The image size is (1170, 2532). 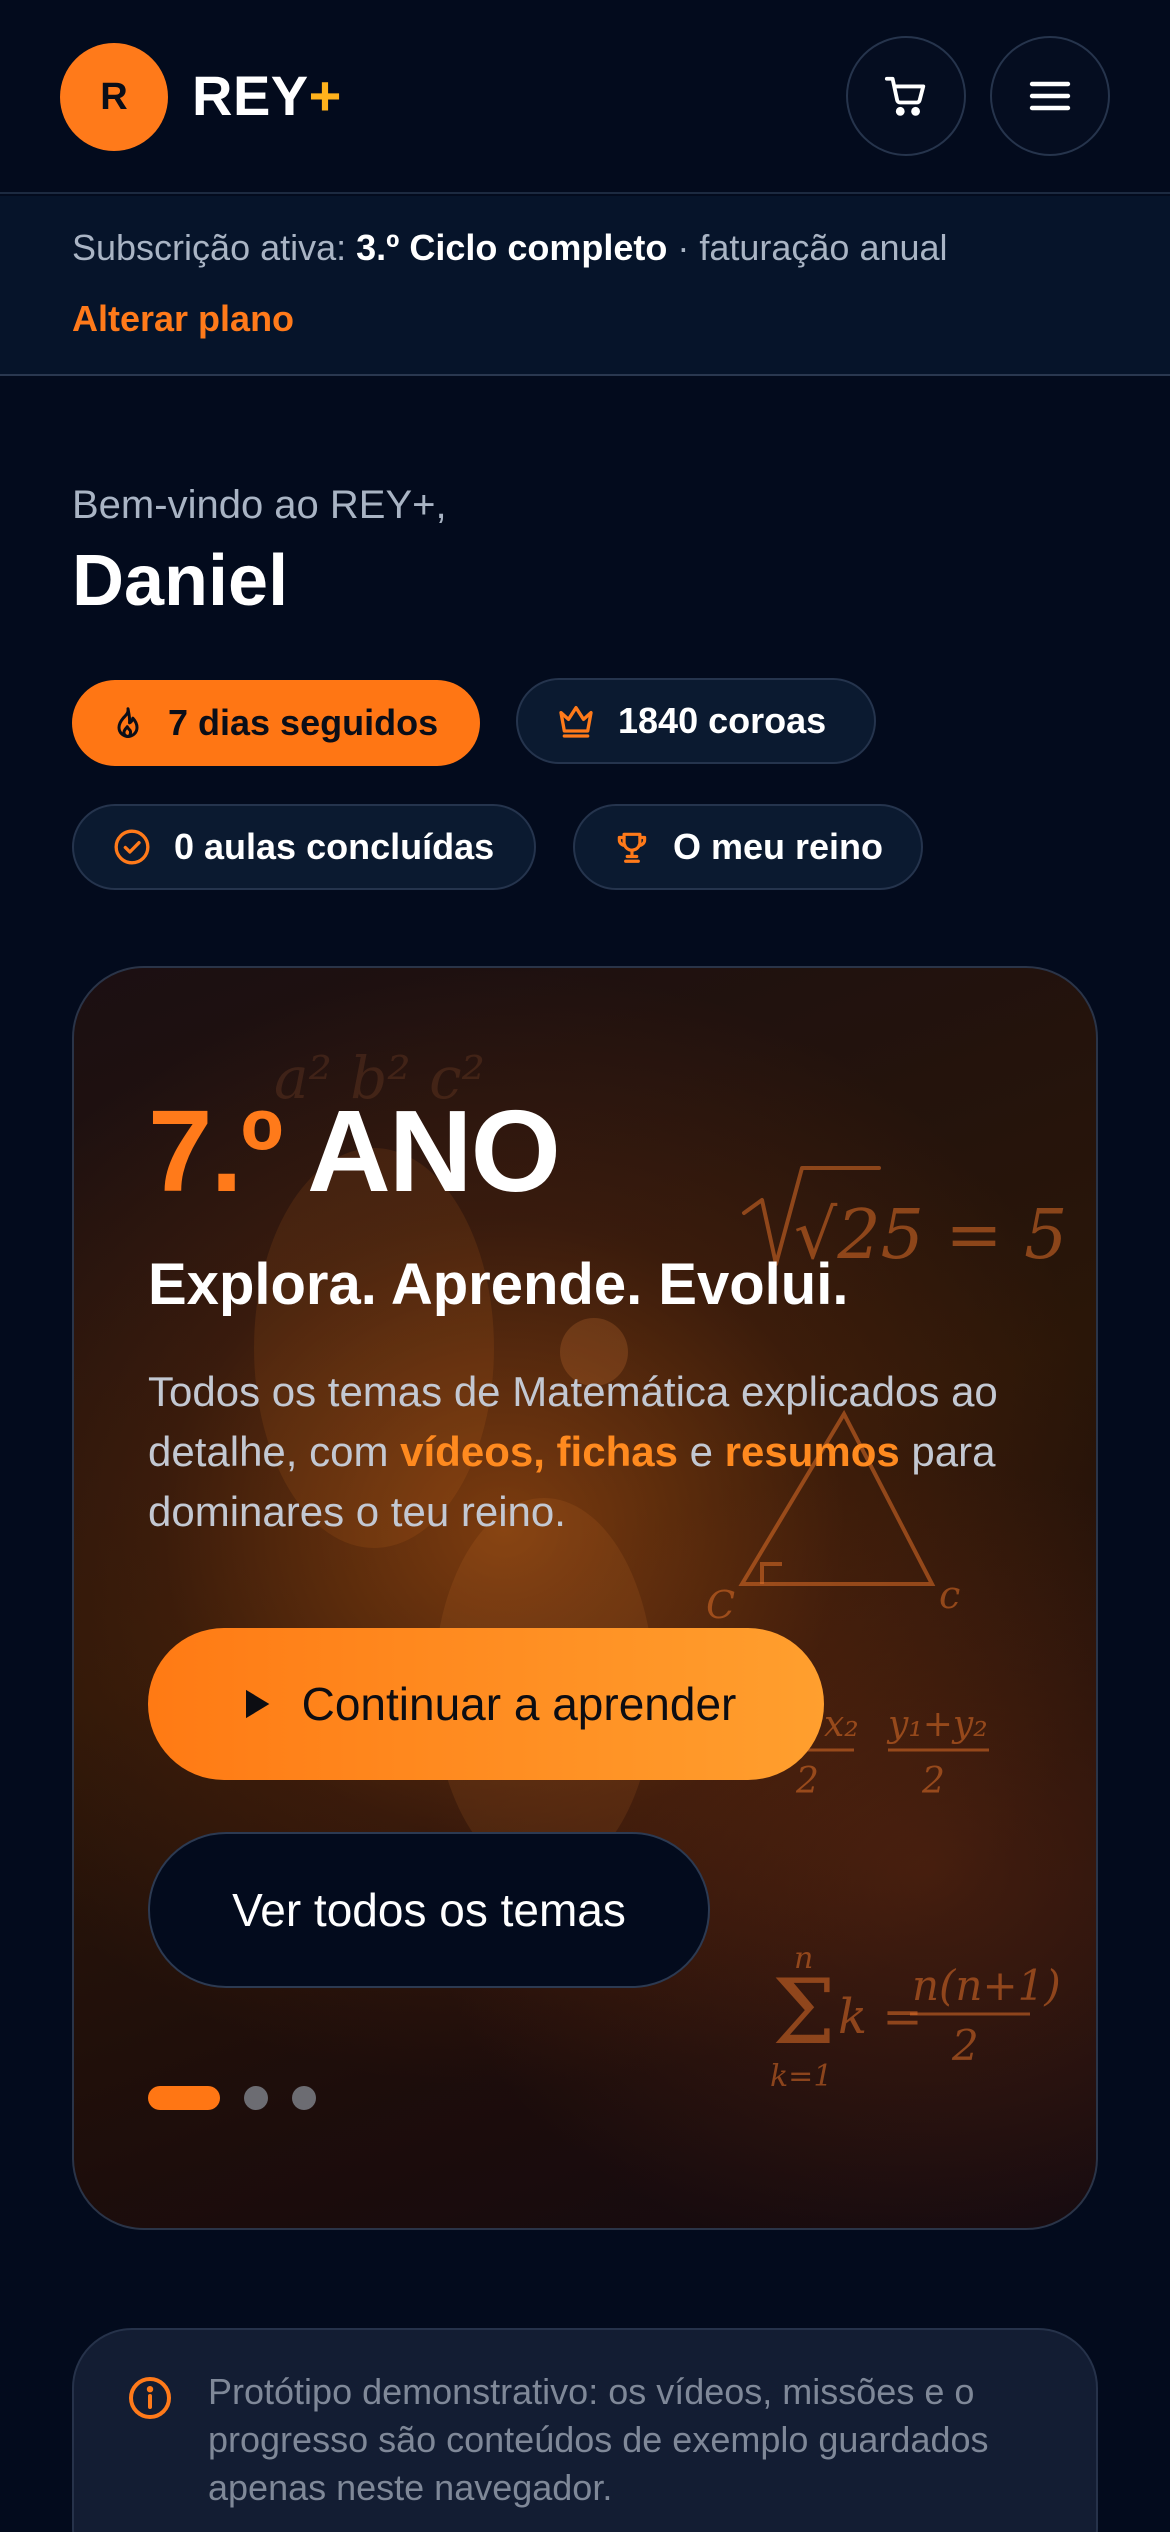 I want to click on grade-word: ANO, so click(x=421, y=1151).